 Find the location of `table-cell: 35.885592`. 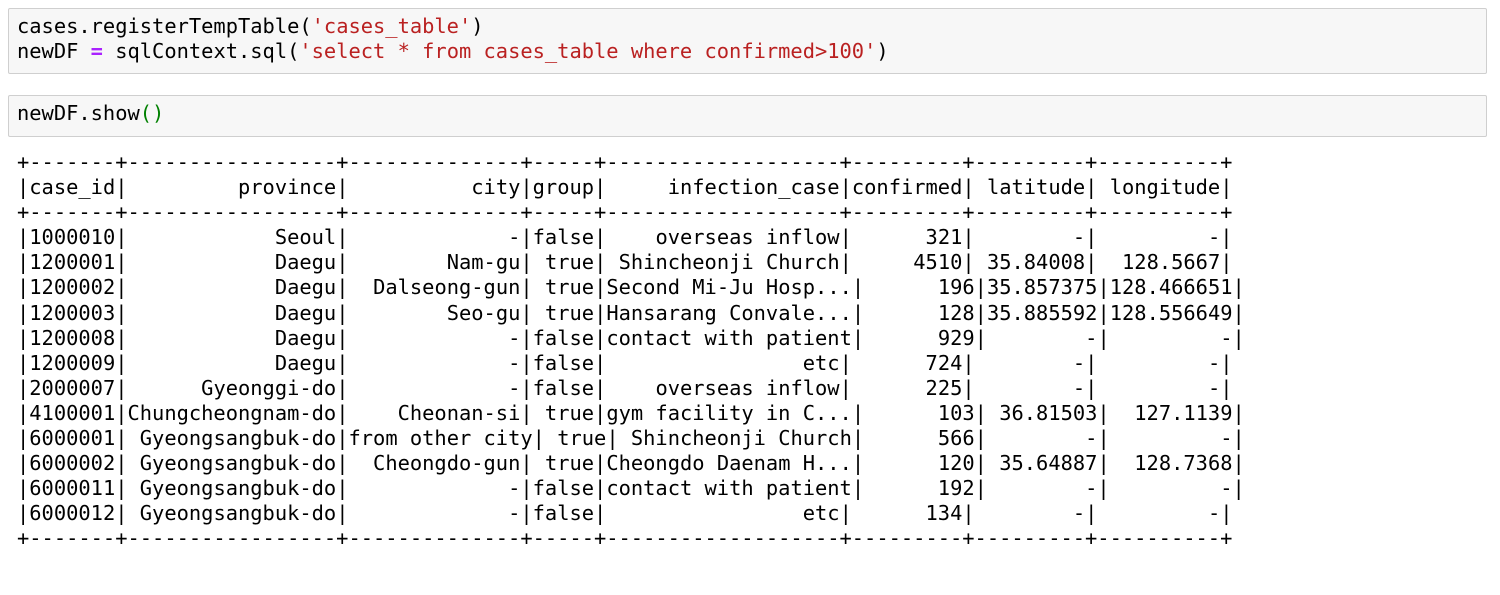

table-cell: 35.885592 is located at coordinates (1042, 312).